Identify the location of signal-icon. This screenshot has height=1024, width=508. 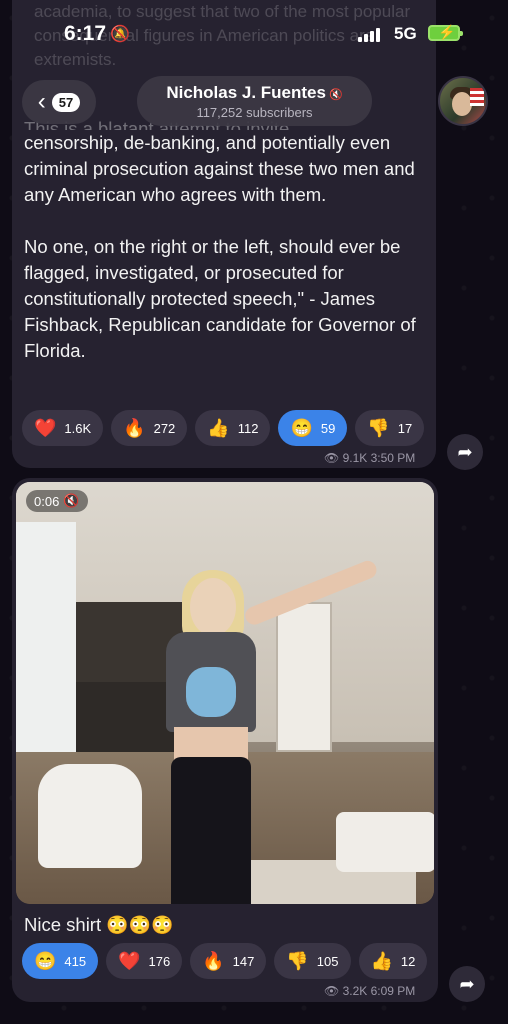
(369, 35).